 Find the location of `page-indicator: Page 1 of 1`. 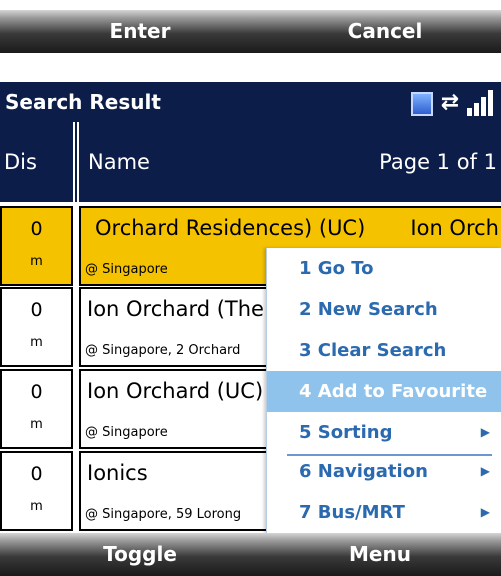

page-indicator: Page 1 of 1 is located at coordinates (438, 162).